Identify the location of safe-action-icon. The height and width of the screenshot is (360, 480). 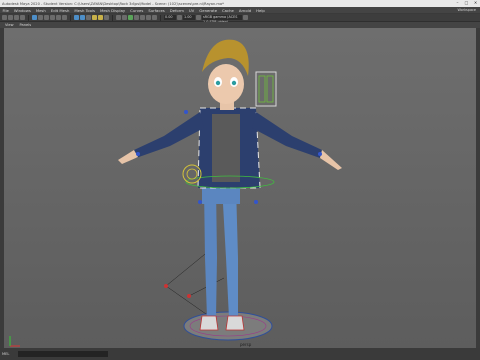
(64, 17).